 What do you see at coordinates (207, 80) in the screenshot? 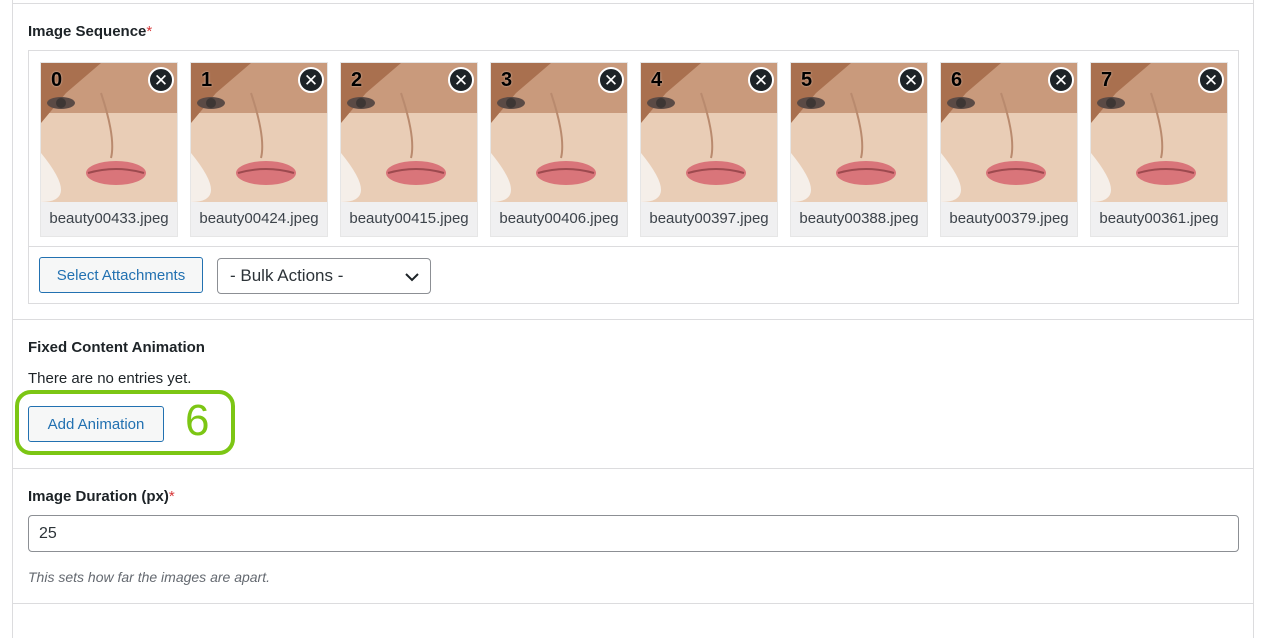
I see `thumbnail-index: 1` at bounding box center [207, 80].